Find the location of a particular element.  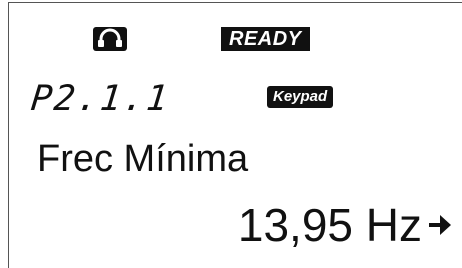

parameter-name: Frec Mínima is located at coordinates (143, 159).